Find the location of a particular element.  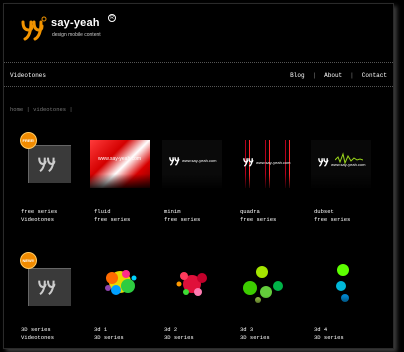

item-title: minim is located at coordinates (172, 211).